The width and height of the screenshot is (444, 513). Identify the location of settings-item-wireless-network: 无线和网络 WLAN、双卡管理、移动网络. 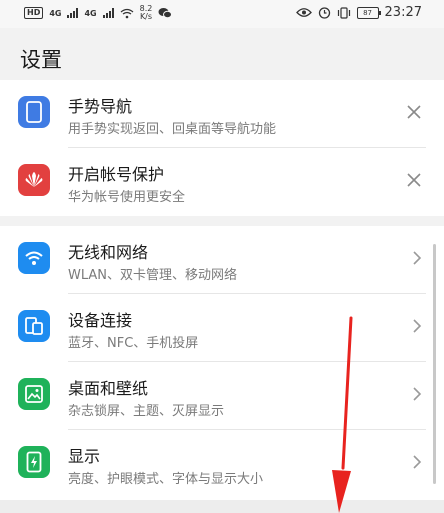
(222, 260).